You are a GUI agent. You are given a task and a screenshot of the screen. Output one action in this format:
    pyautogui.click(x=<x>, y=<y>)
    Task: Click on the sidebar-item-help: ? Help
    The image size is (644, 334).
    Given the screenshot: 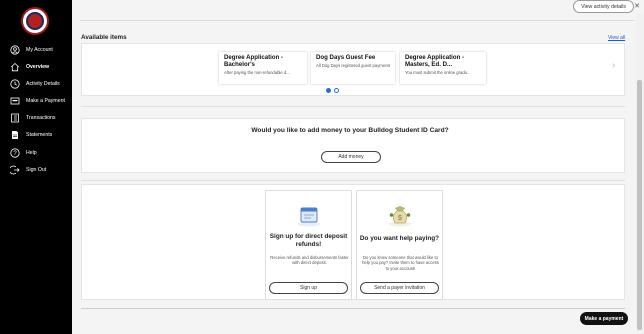 What is the action you would take?
    pyautogui.click(x=36, y=153)
    